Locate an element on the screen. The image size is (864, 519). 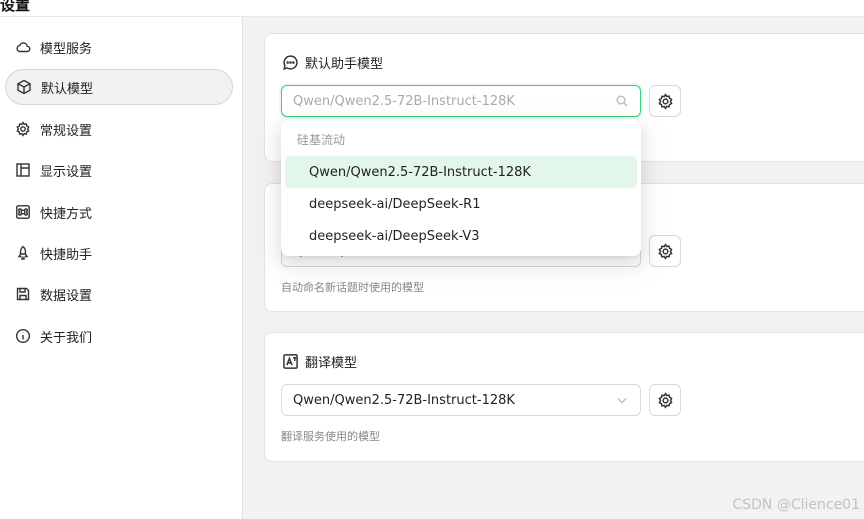
chat-bubble-icon is located at coordinates (290, 63).